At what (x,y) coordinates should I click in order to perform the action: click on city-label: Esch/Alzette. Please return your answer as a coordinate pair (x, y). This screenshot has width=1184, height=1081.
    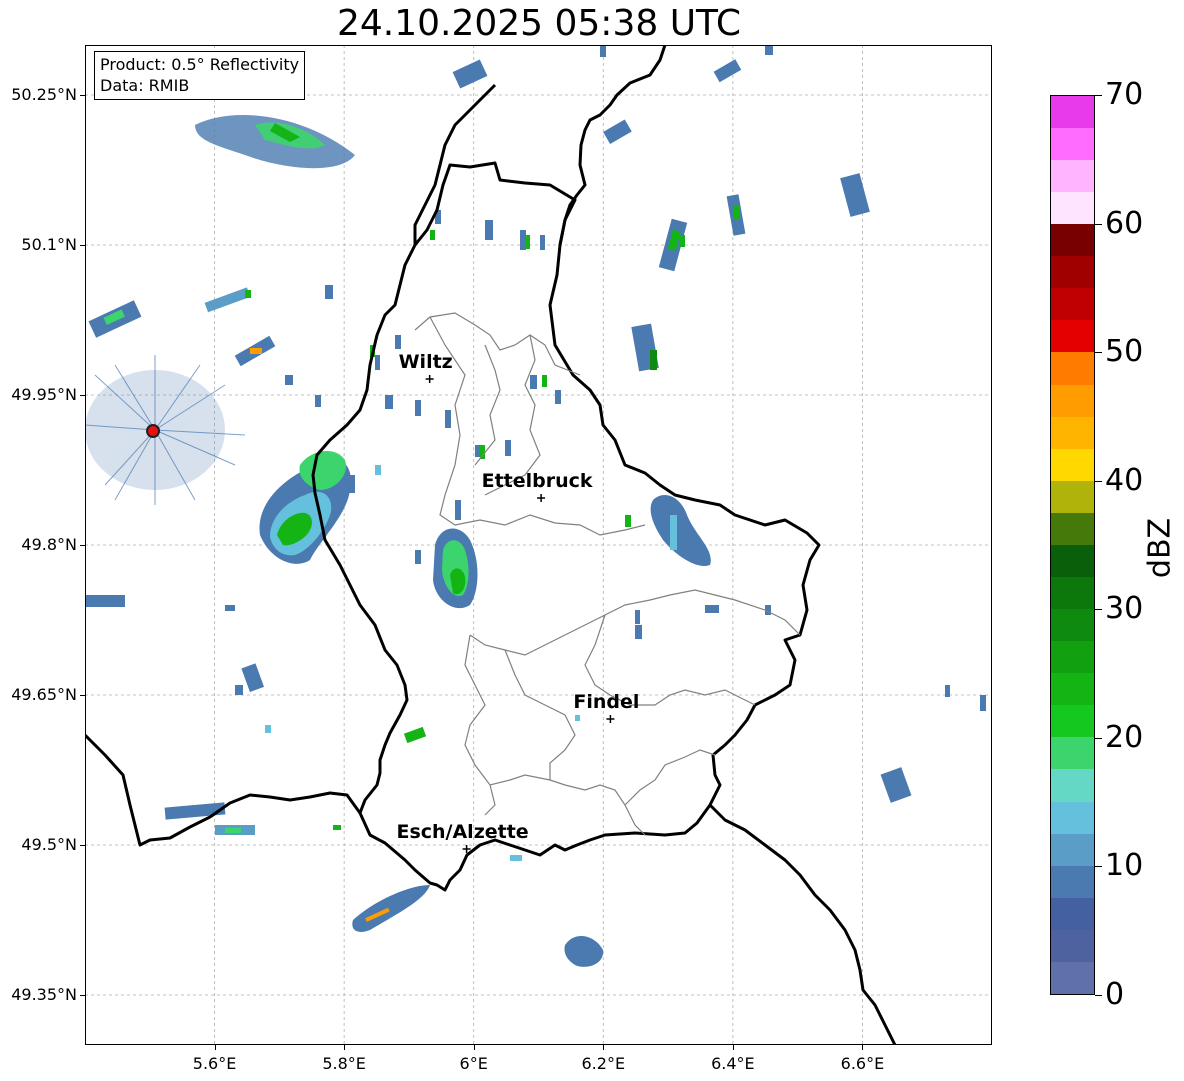
    Looking at the image, I should click on (462, 832).